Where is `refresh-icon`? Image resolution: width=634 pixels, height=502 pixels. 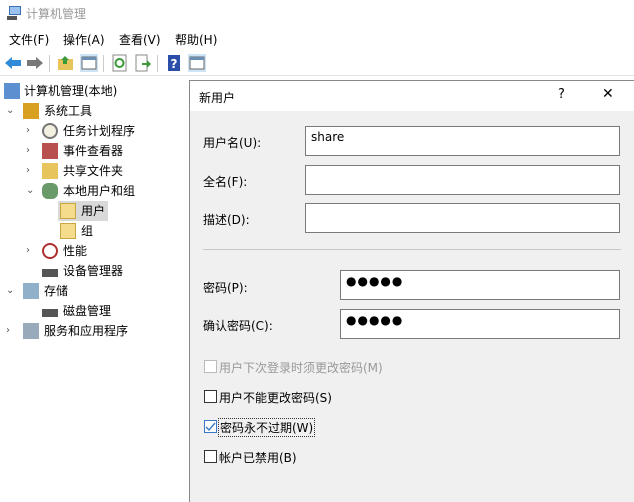
refresh-icon is located at coordinates (120, 63).